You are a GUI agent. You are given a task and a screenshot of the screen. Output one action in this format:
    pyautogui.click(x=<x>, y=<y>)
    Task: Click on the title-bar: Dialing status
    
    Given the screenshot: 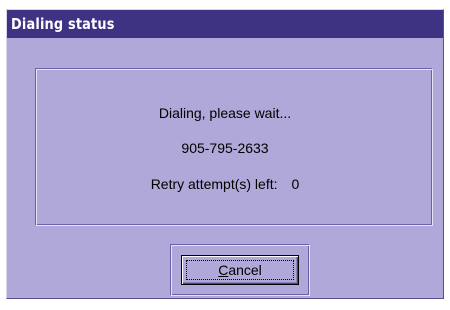 What is the action you would take?
    pyautogui.click(x=225, y=24)
    